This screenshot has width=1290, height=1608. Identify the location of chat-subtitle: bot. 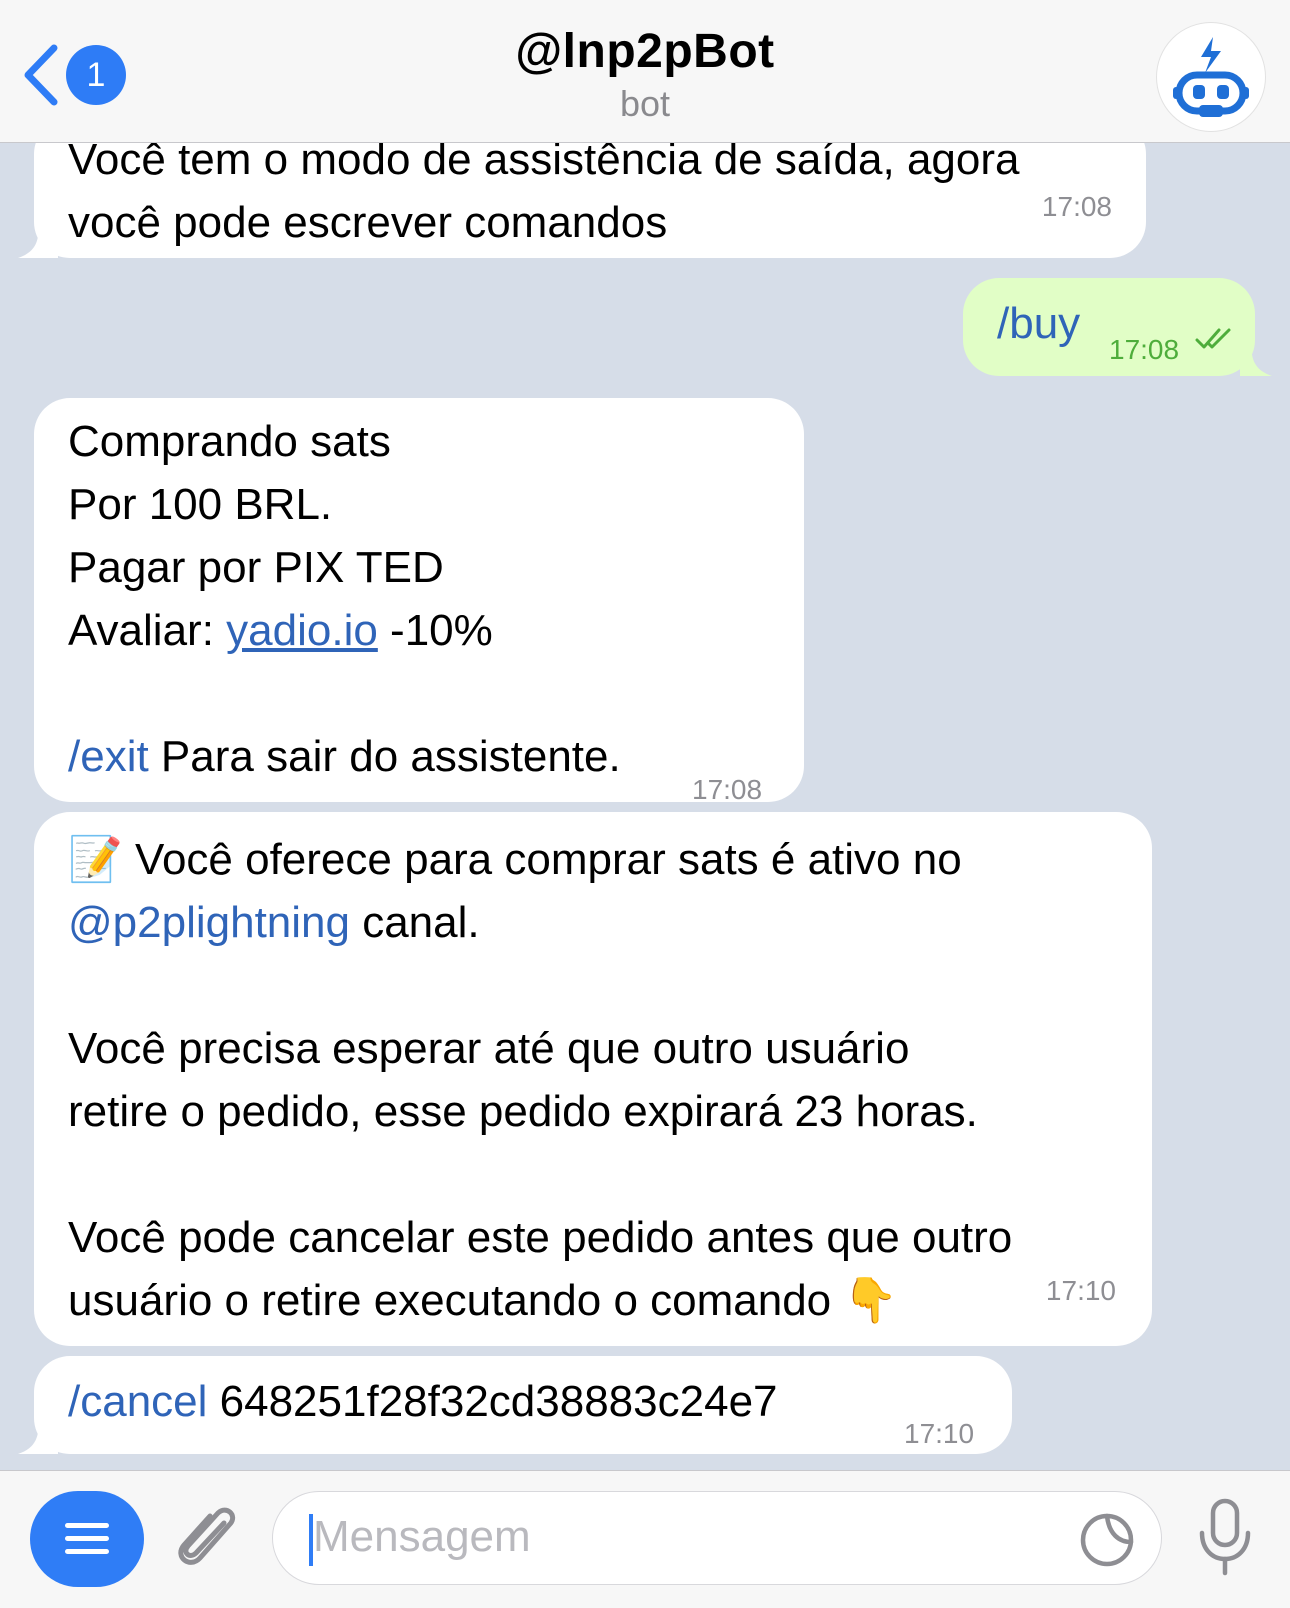
(645, 103).